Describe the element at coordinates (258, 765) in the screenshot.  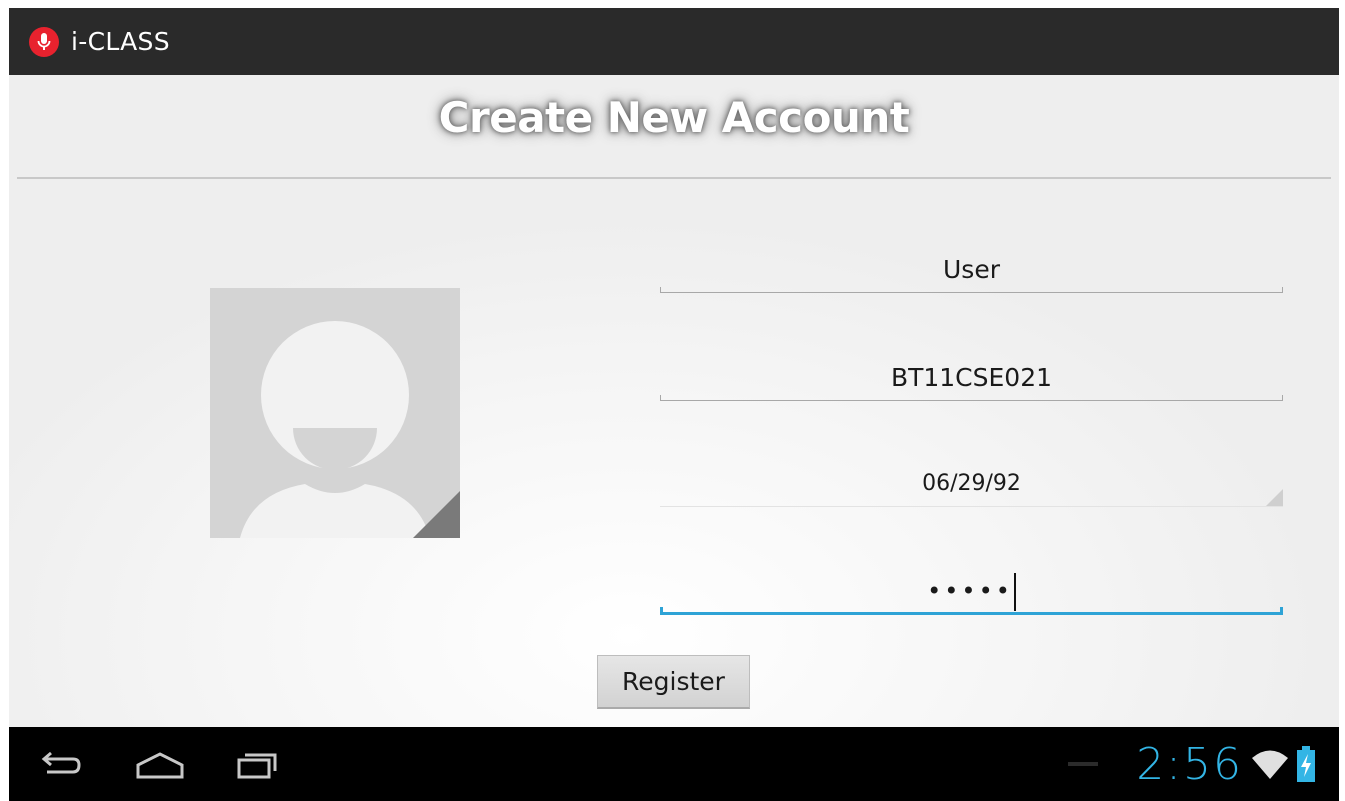
I see `recent-apps-icon` at that location.